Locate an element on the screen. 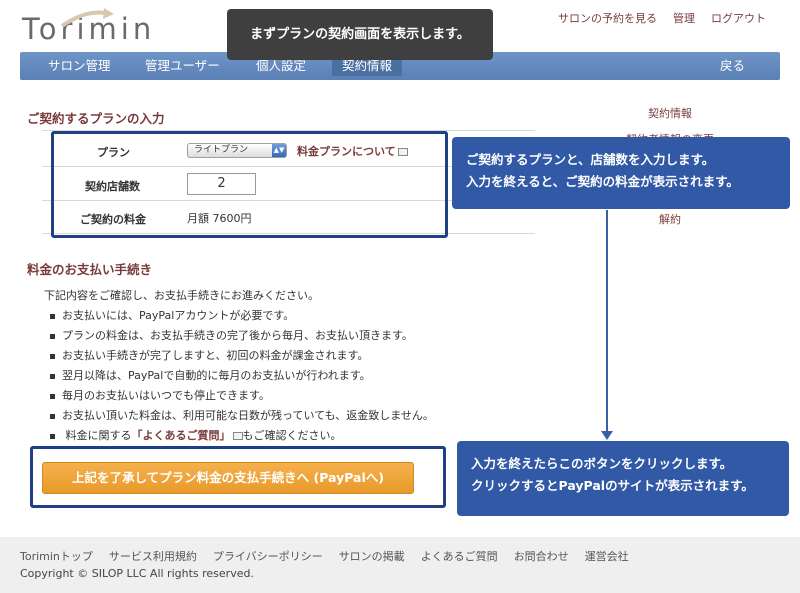 This screenshot has height=593, width=800. callout-2-line2: クリックするとPayPalのサイトが表示されます。 is located at coordinates (612, 485).